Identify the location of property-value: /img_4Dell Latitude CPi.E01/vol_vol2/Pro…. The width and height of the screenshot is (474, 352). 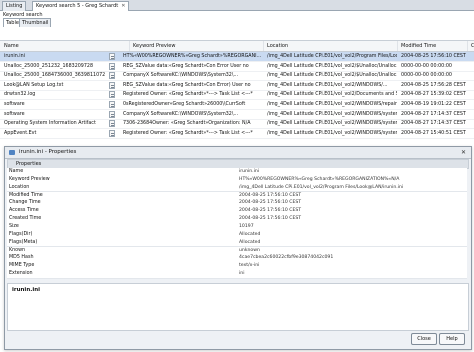
(321, 187).